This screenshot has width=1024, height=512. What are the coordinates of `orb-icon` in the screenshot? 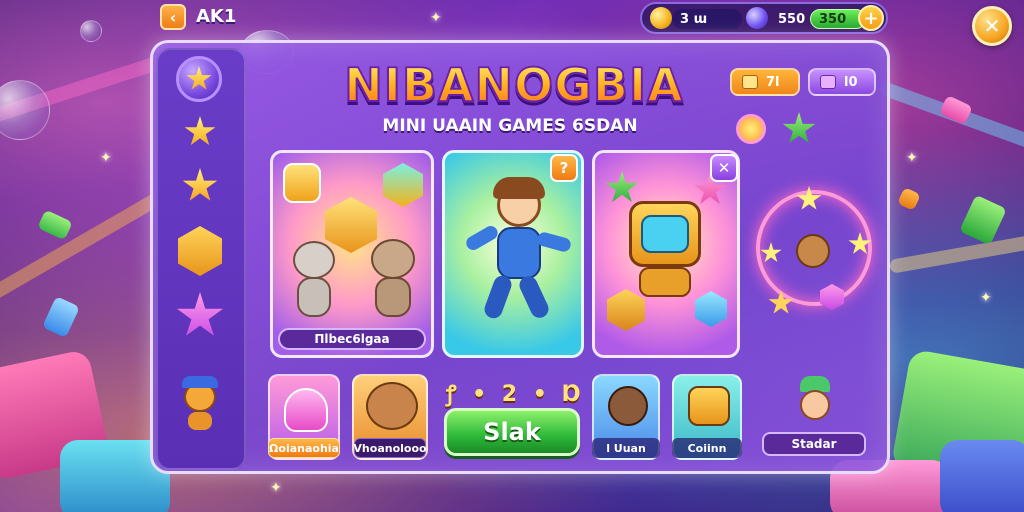 It's located at (751, 129).